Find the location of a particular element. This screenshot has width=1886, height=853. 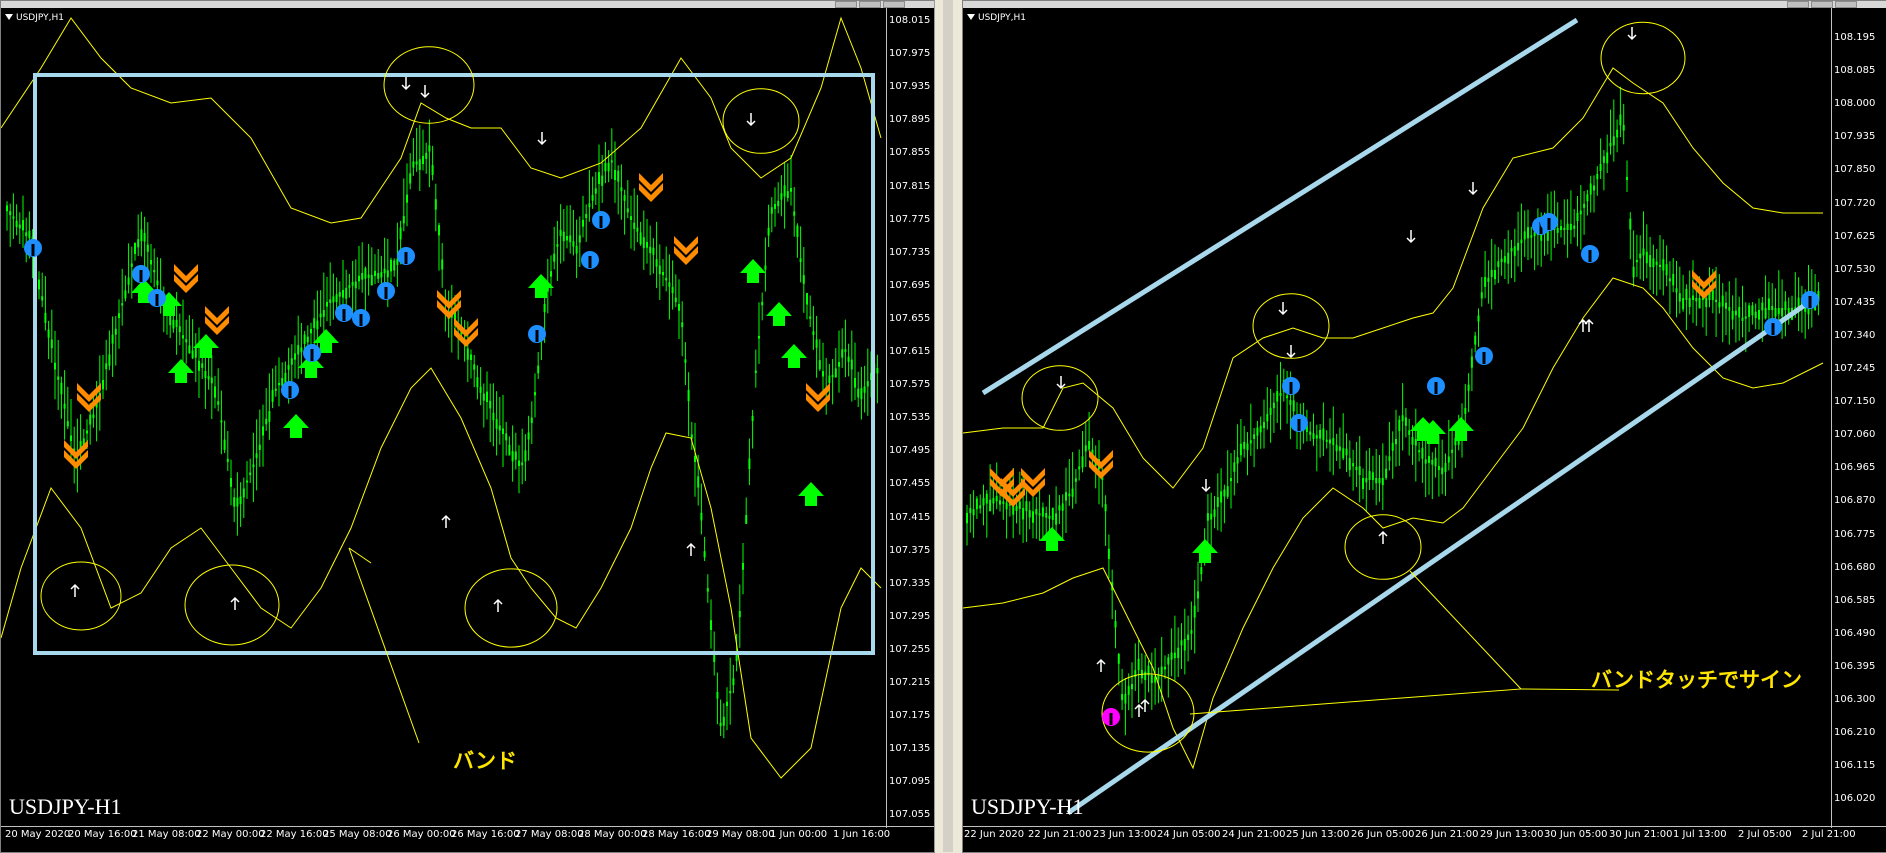

price-tick-label: 107.335 is located at coordinates (910, 583).